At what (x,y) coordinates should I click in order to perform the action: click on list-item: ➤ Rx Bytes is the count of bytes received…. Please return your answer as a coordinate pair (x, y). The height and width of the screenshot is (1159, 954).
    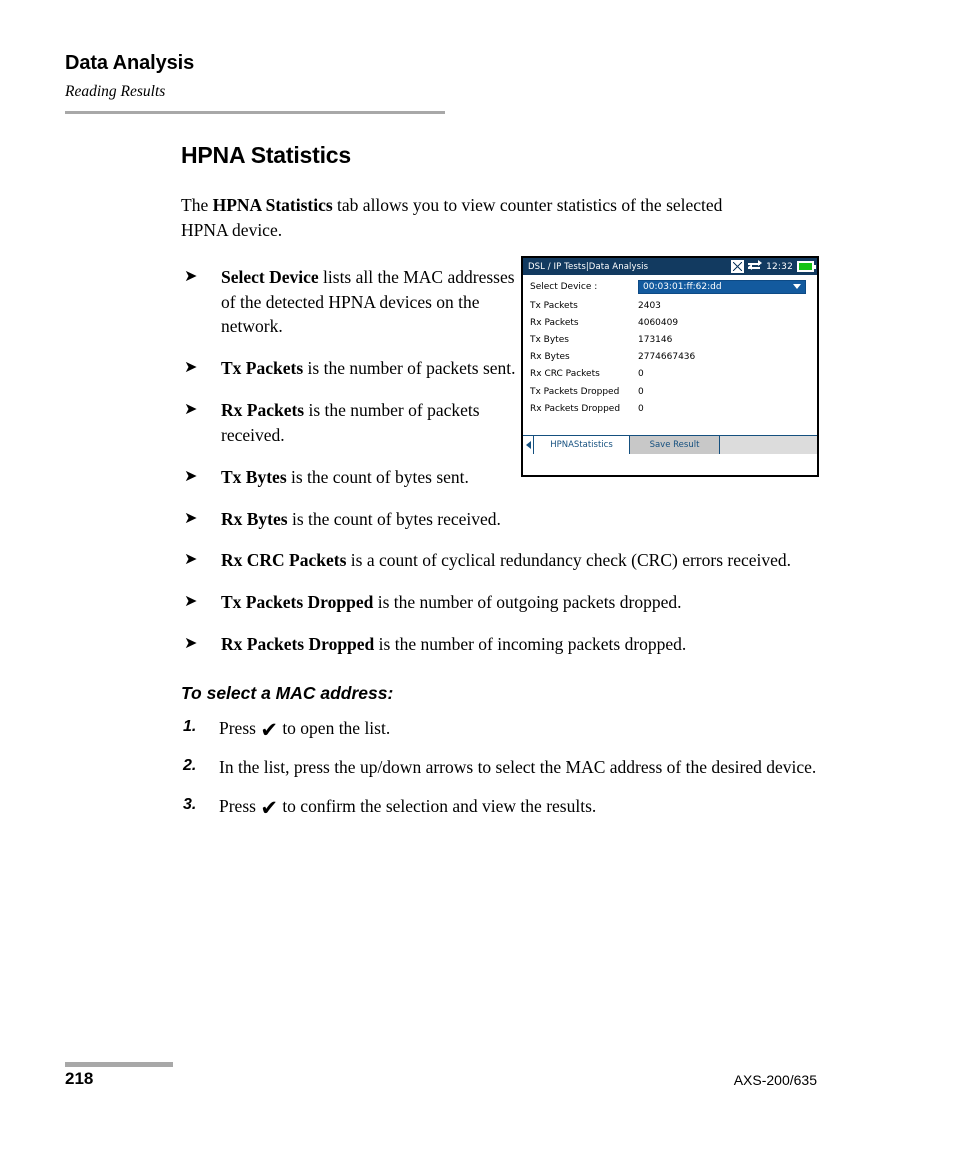
    Looking at the image, I should click on (521, 519).